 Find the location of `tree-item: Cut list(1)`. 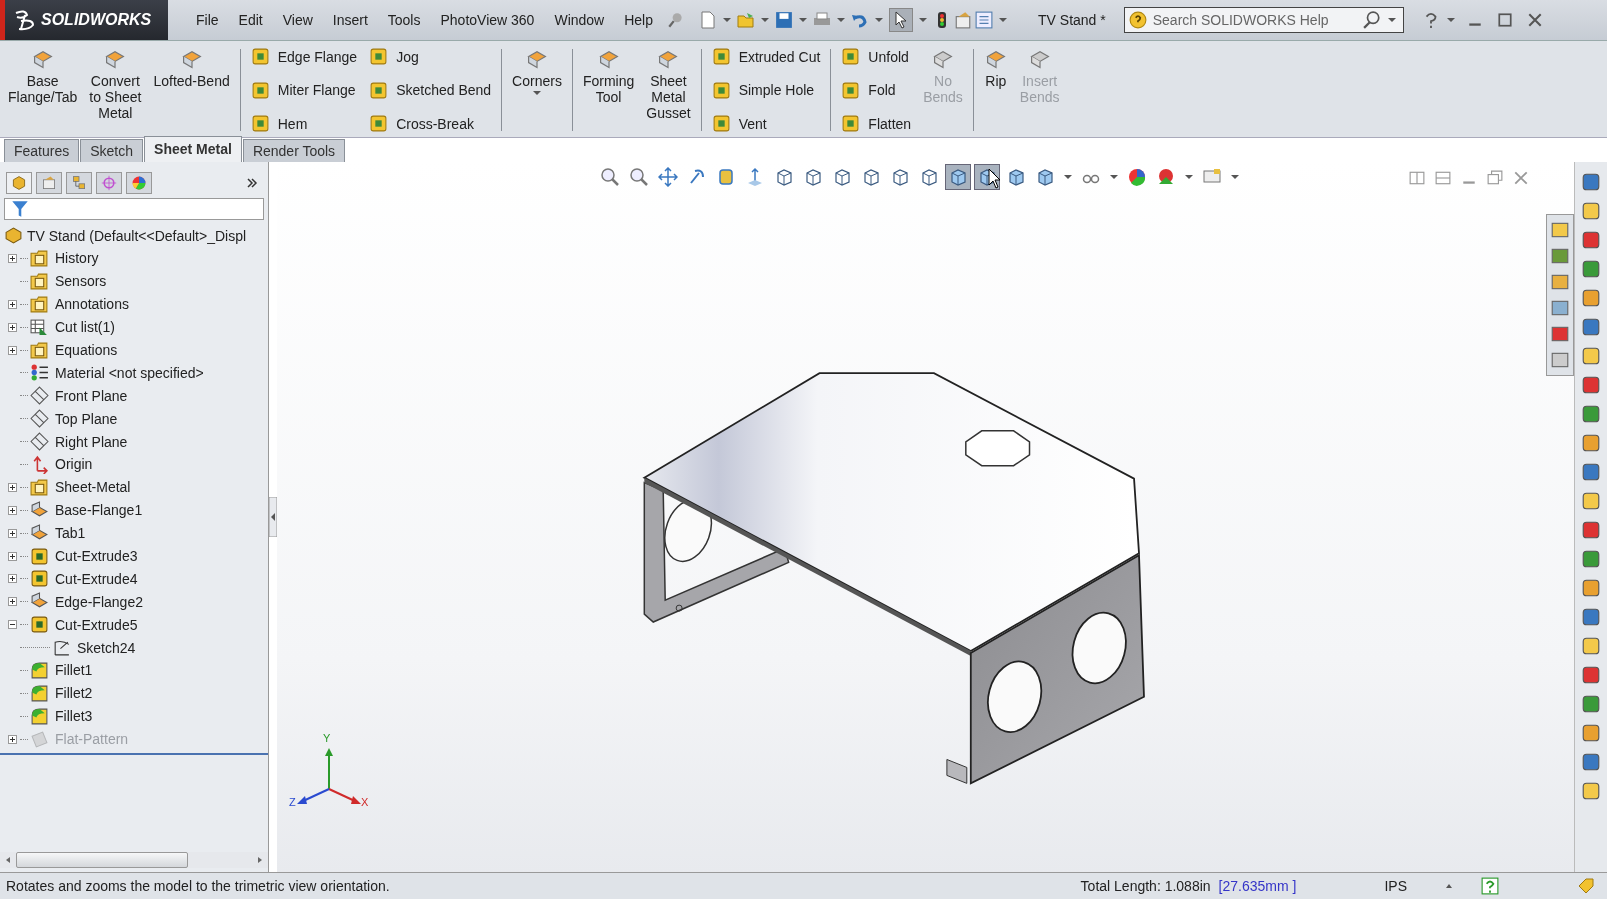

tree-item: Cut list(1) is located at coordinates (71, 327).